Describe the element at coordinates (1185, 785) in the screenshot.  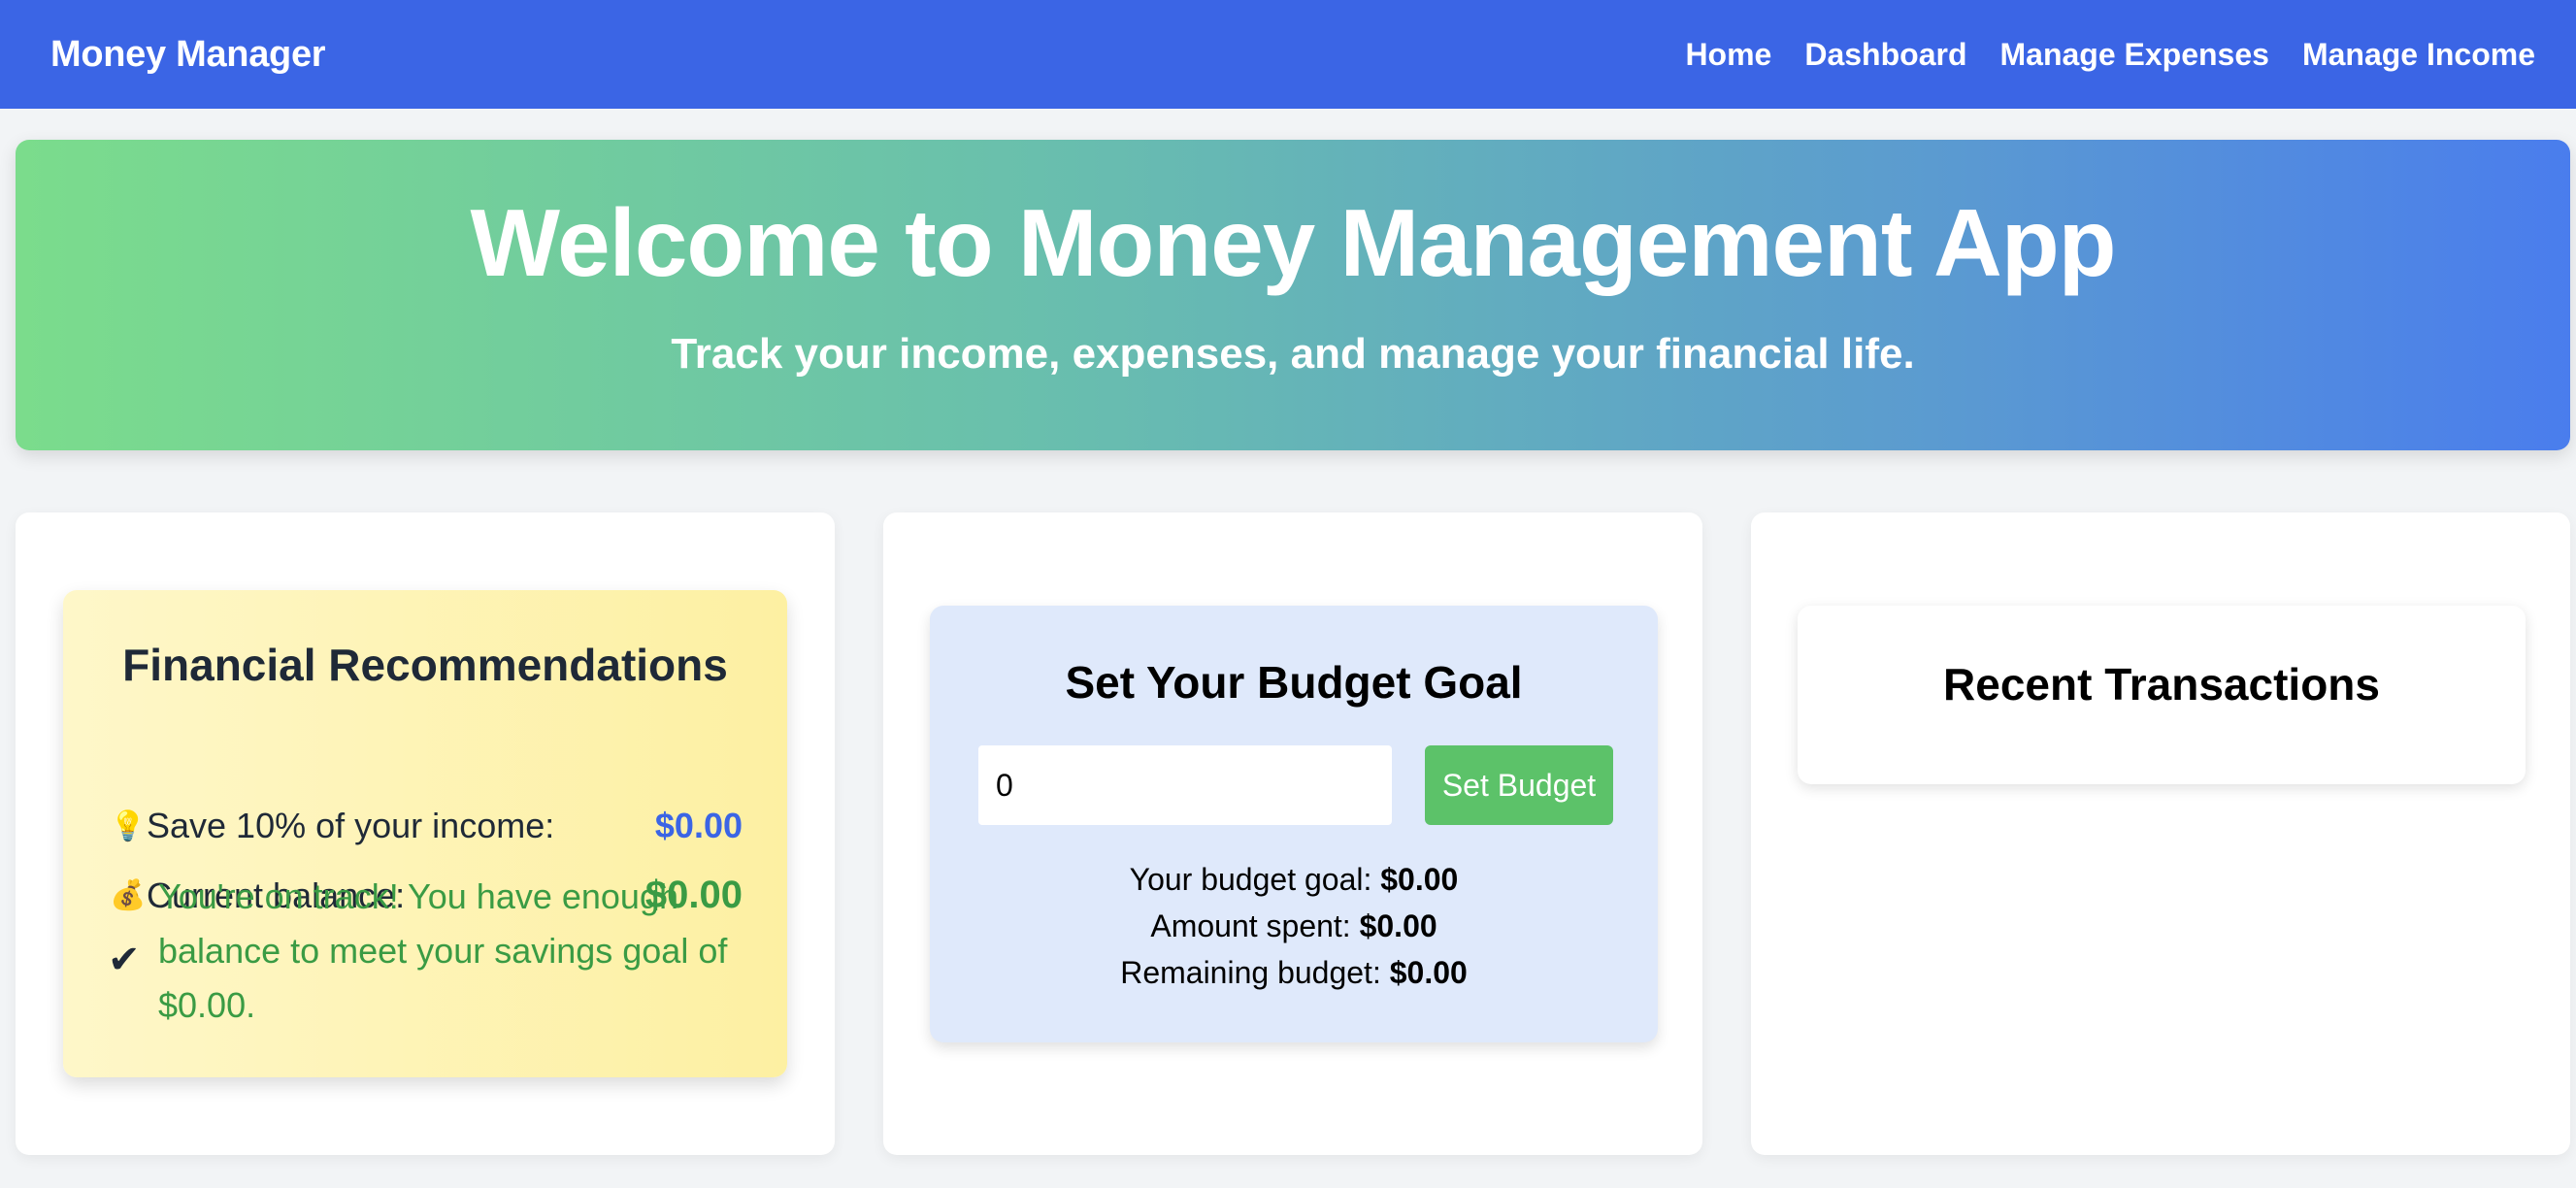
I see `budget-input` at that location.